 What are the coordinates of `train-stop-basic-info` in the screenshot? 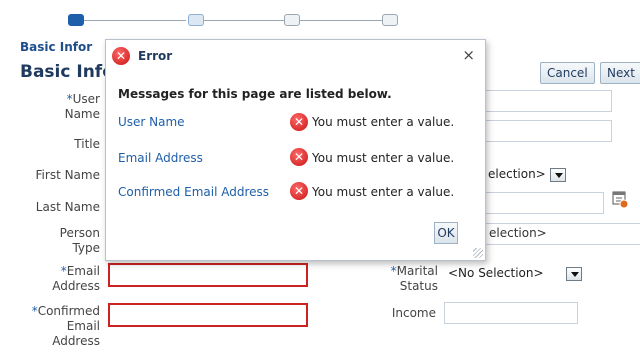 It's located at (76, 20).